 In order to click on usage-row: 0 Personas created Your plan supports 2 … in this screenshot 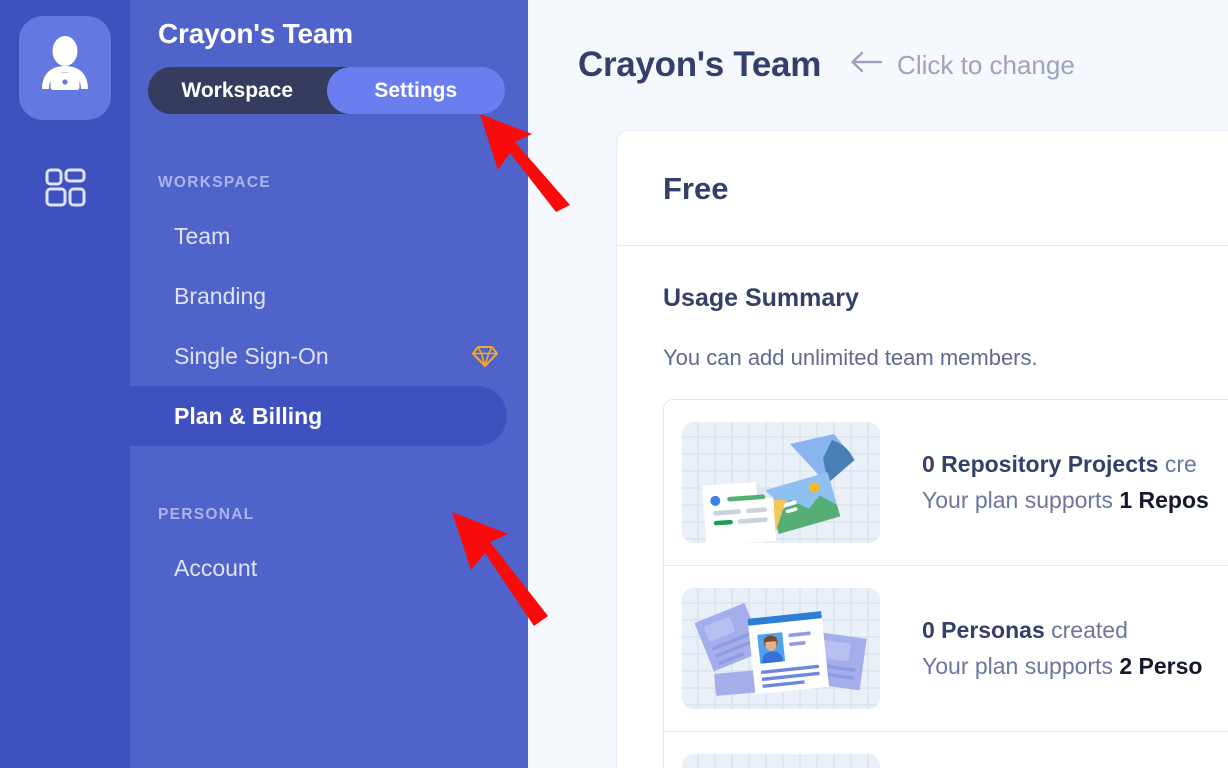, I will do `click(946, 649)`.